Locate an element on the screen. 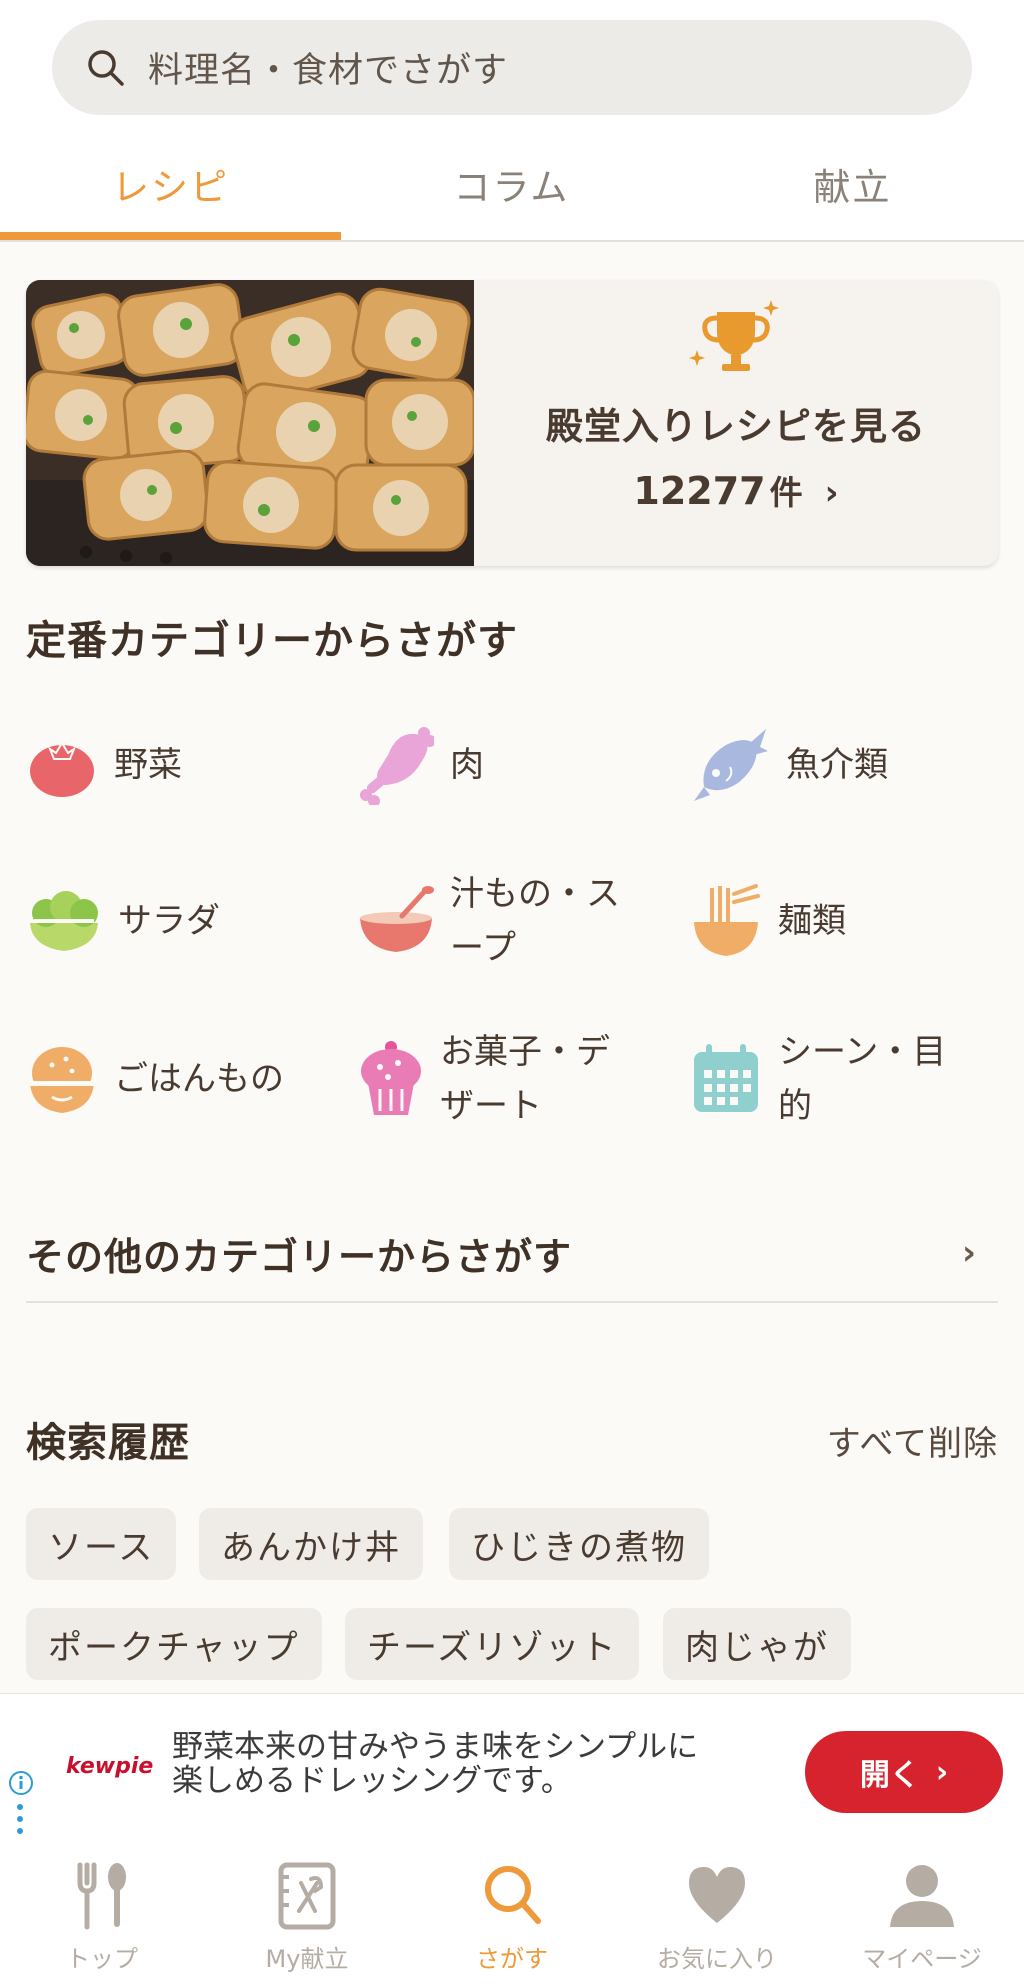  nav-item-my-page: マイページ is located at coordinates (922, 1915).